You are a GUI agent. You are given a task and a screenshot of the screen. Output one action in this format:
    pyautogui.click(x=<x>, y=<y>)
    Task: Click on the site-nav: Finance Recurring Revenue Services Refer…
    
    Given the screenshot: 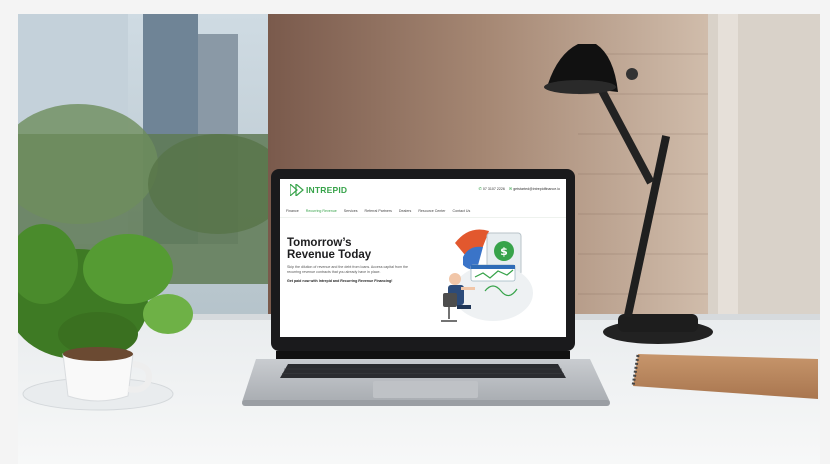 What is the action you would take?
    pyautogui.click(x=381, y=212)
    